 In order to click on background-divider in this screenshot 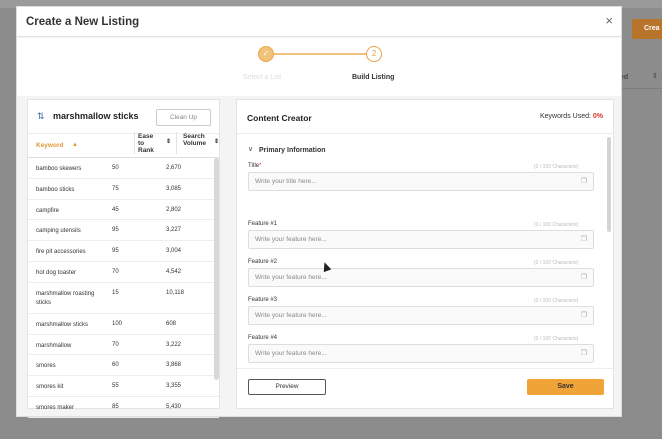, I will do `click(642, 88)`.